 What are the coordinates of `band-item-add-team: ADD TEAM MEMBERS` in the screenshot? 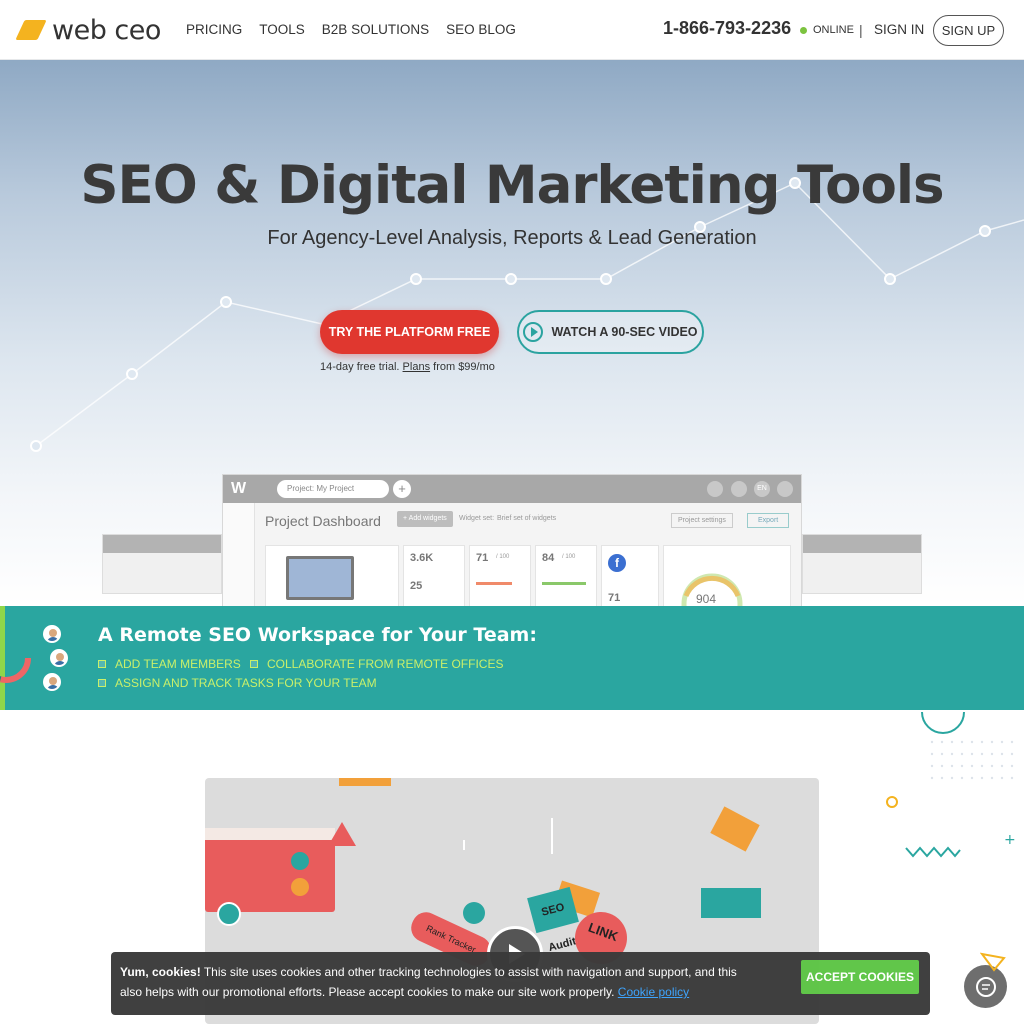 It's located at (169, 664).